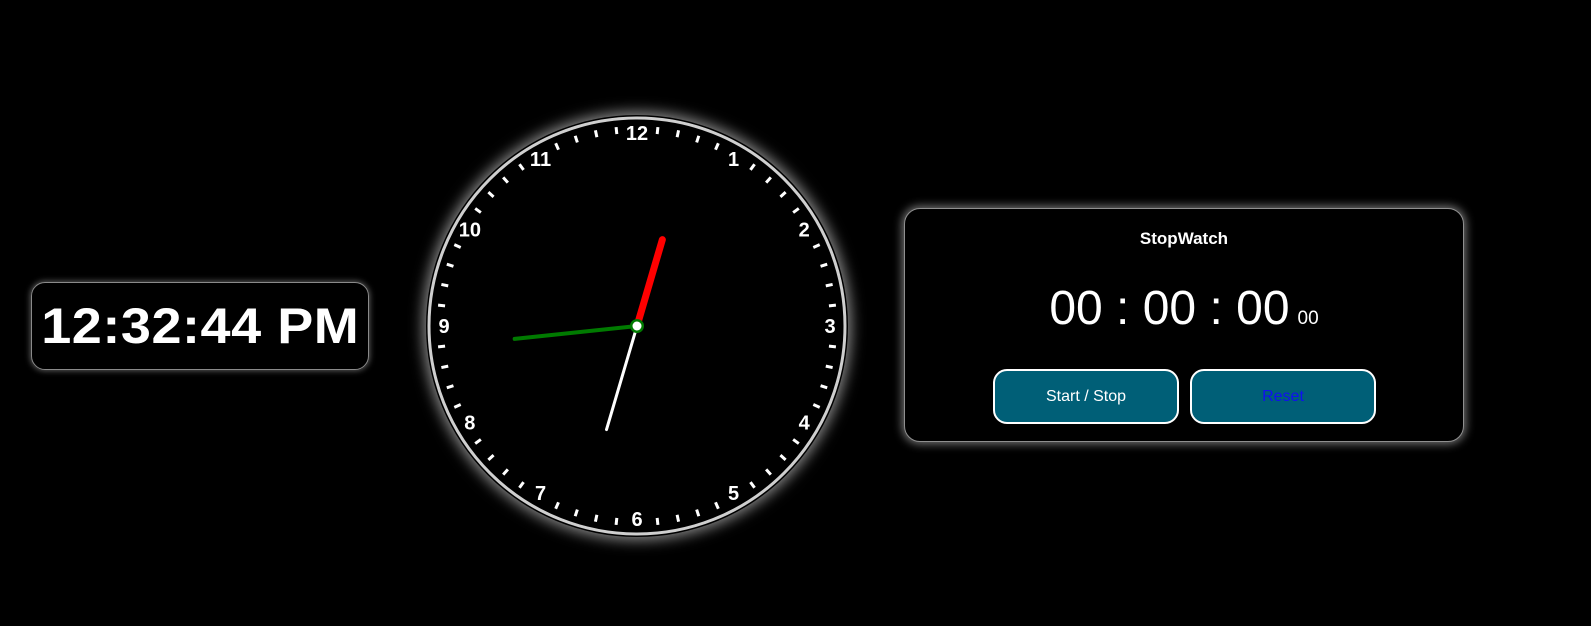 This screenshot has width=1591, height=626. What do you see at coordinates (829, 327) in the screenshot?
I see `clock-numeral: 3` at bounding box center [829, 327].